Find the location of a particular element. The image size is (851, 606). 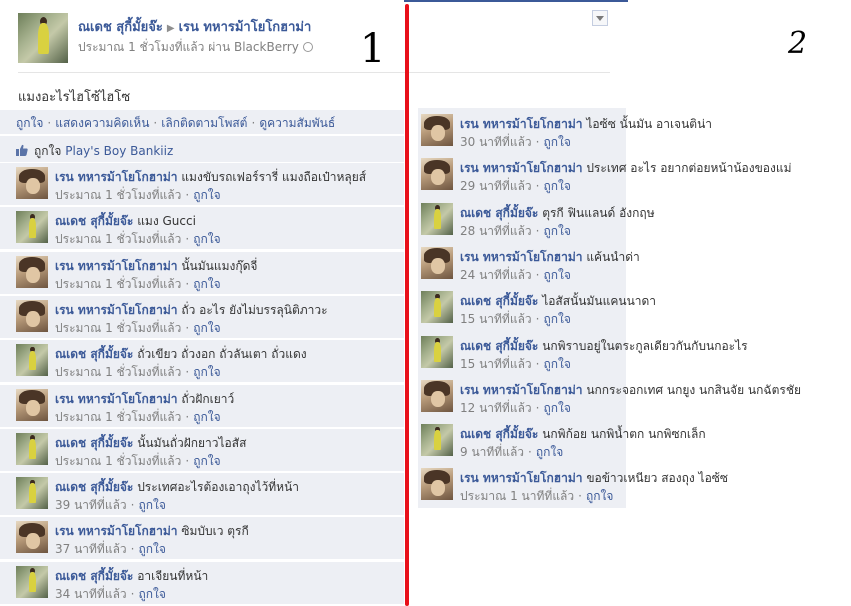

comment-timestamp: 30 นาทีที่แล้ว is located at coordinates (496, 142).